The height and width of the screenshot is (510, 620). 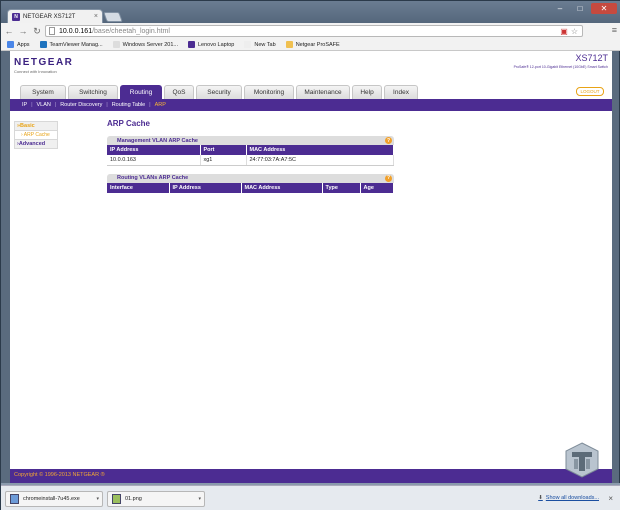 What do you see at coordinates (16, 16) in the screenshot?
I see `netgear-favicon-icon: N` at bounding box center [16, 16].